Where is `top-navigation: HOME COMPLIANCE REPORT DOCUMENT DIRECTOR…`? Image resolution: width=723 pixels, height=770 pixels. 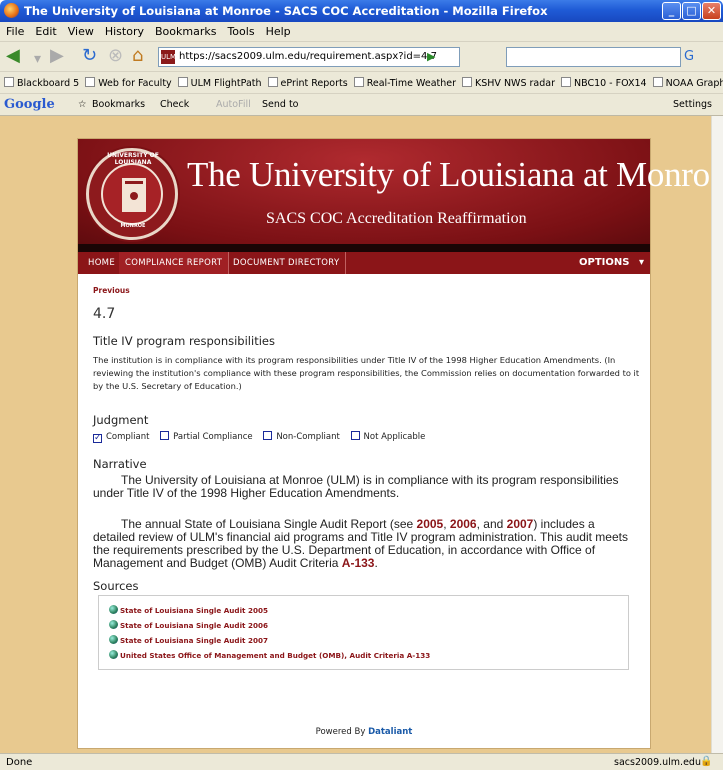 top-navigation: HOME COMPLIANCE REPORT DOCUMENT DIRECTOR… is located at coordinates (364, 259).